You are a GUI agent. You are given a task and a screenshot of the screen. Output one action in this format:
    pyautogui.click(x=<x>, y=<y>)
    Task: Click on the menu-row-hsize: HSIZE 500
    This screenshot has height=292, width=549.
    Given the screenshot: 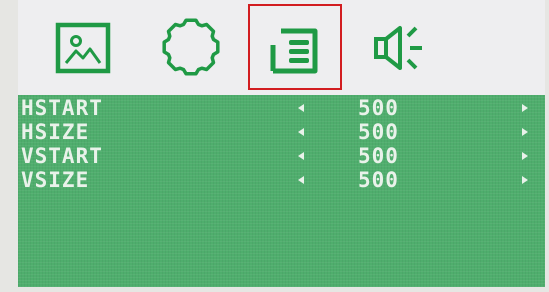 What is the action you would take?
    pyautogui.click(x=281, y=132)
    